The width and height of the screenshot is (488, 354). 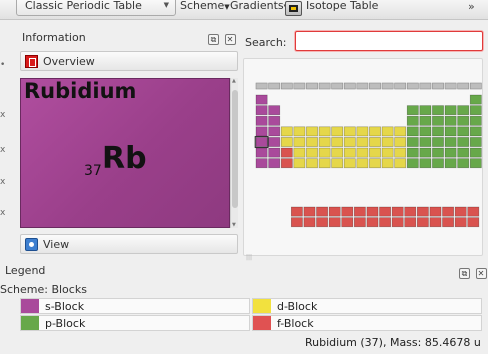 I want to click on legend-item-s-block: s-Block, so click(x=135, y=306).